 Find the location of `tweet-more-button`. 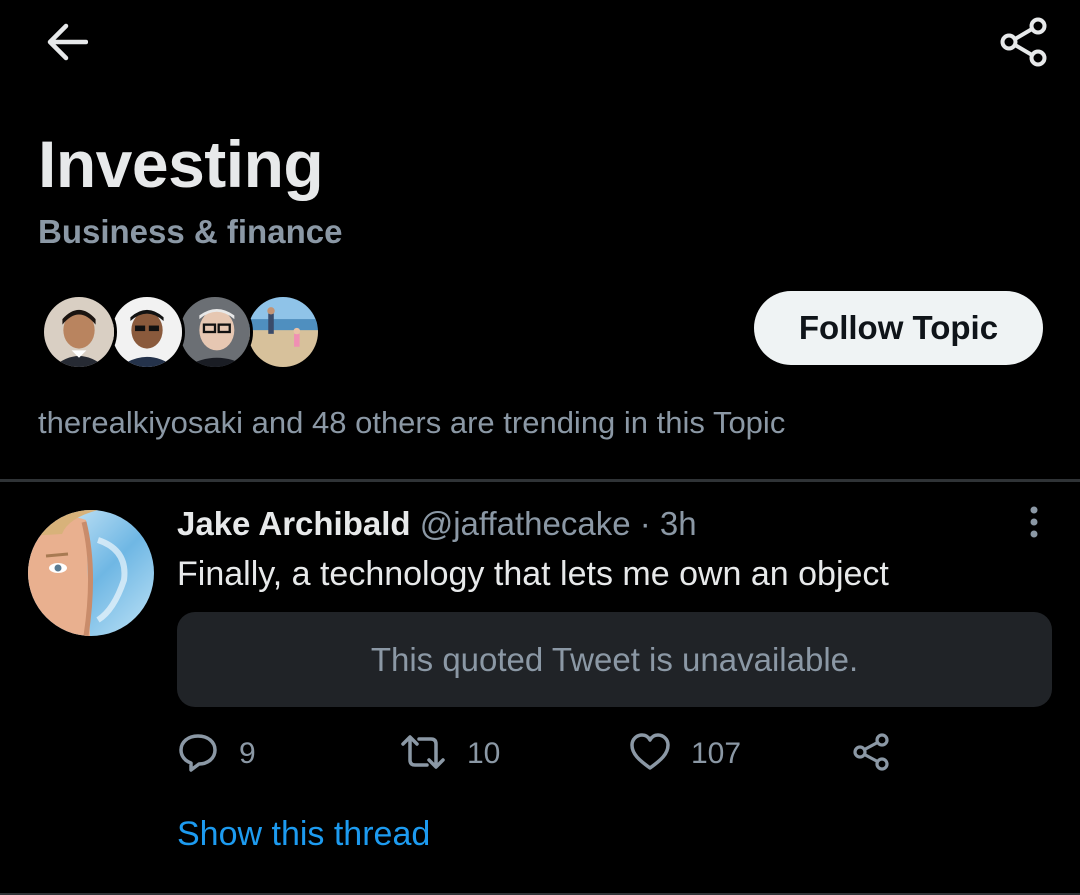

tweet-more-button is located at coordinates (1034, 524).